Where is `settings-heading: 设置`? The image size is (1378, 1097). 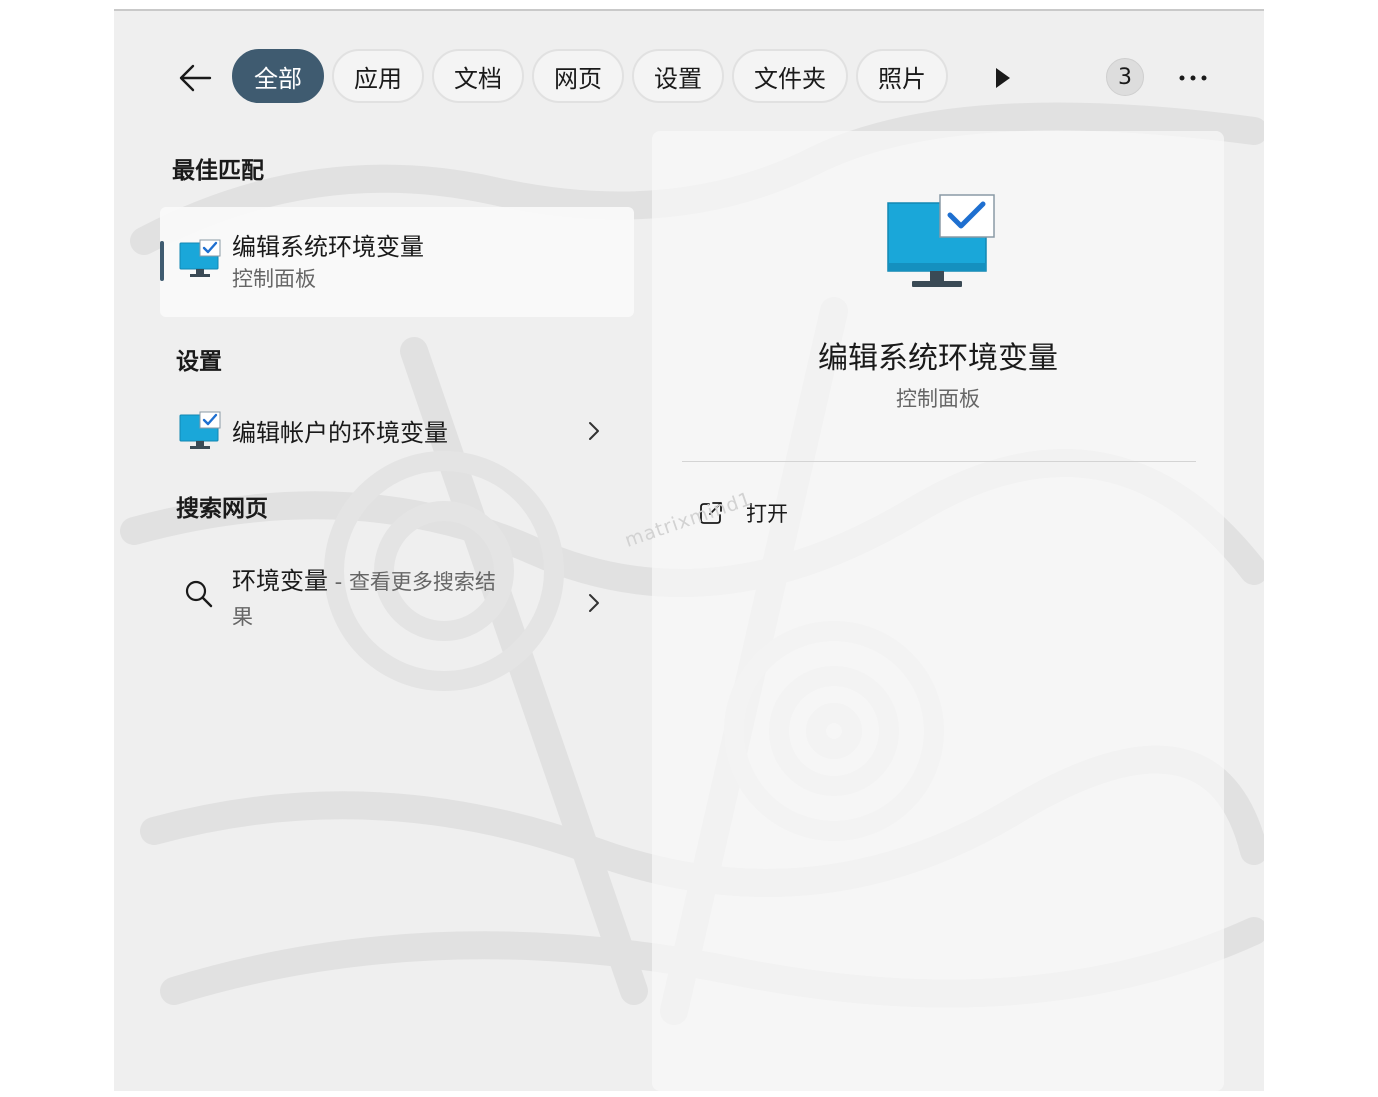 settings-heading: 设置 is located at coordinates (199, 362).